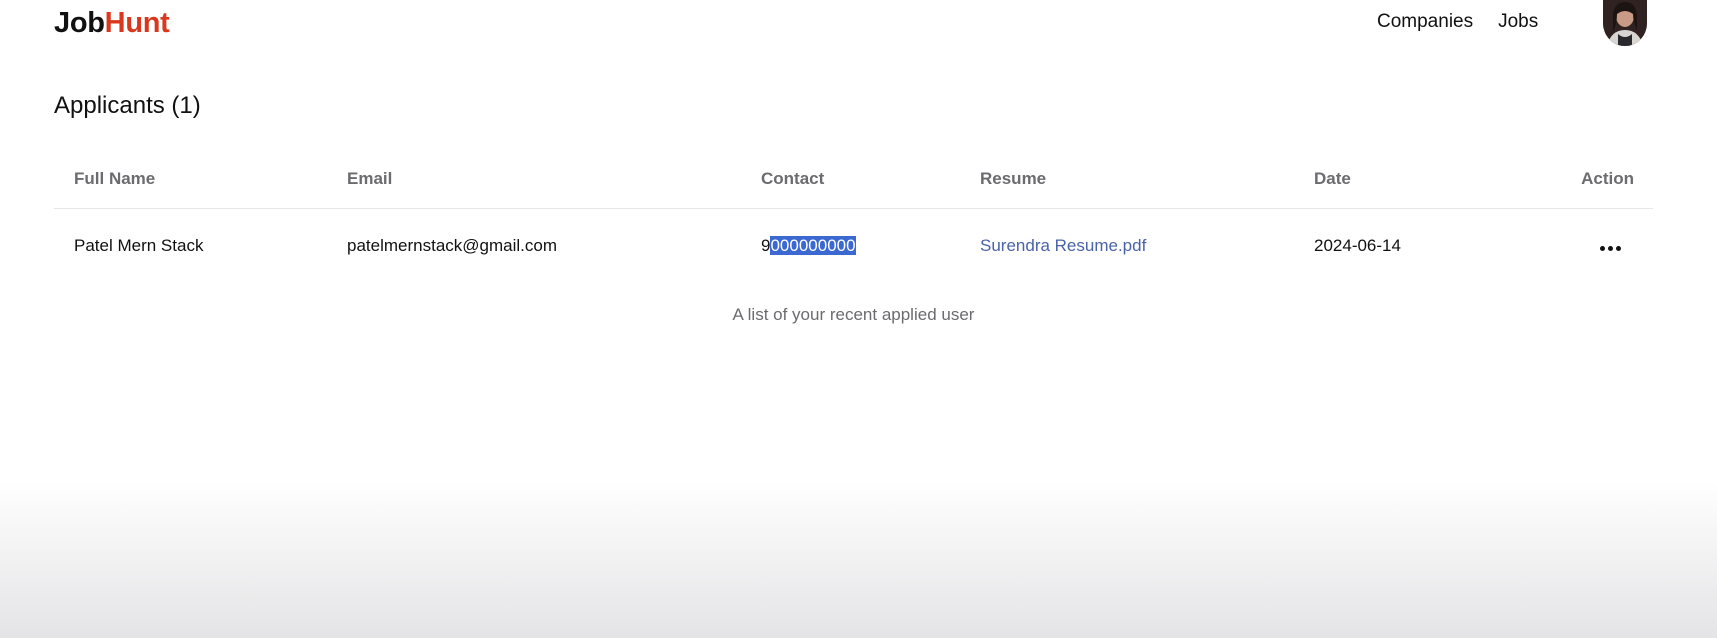  What do you see at coordinates (1063, 245) in the screenshot?
I see `resume-link: Surendra Resume.pdf` at bounding box center [1063, 245].